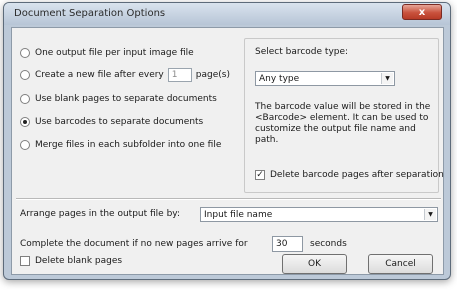 This screenshot has height=290, width=457. Describe the element at coordinates (227, 14) in the screenshot. I see `title-bar: Document Separation Options x` at that location.